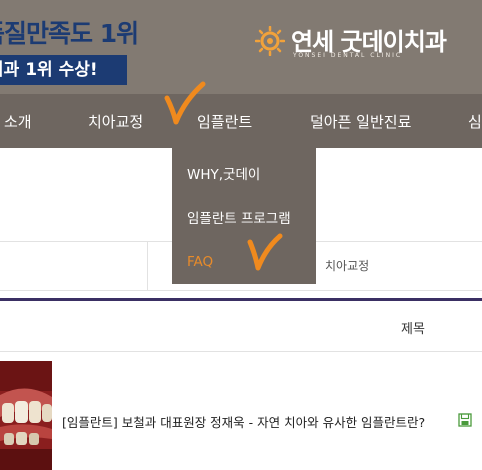 The height and width of the screenshot is (470, 482). I want to click on sun-icon, so click(270, 41).